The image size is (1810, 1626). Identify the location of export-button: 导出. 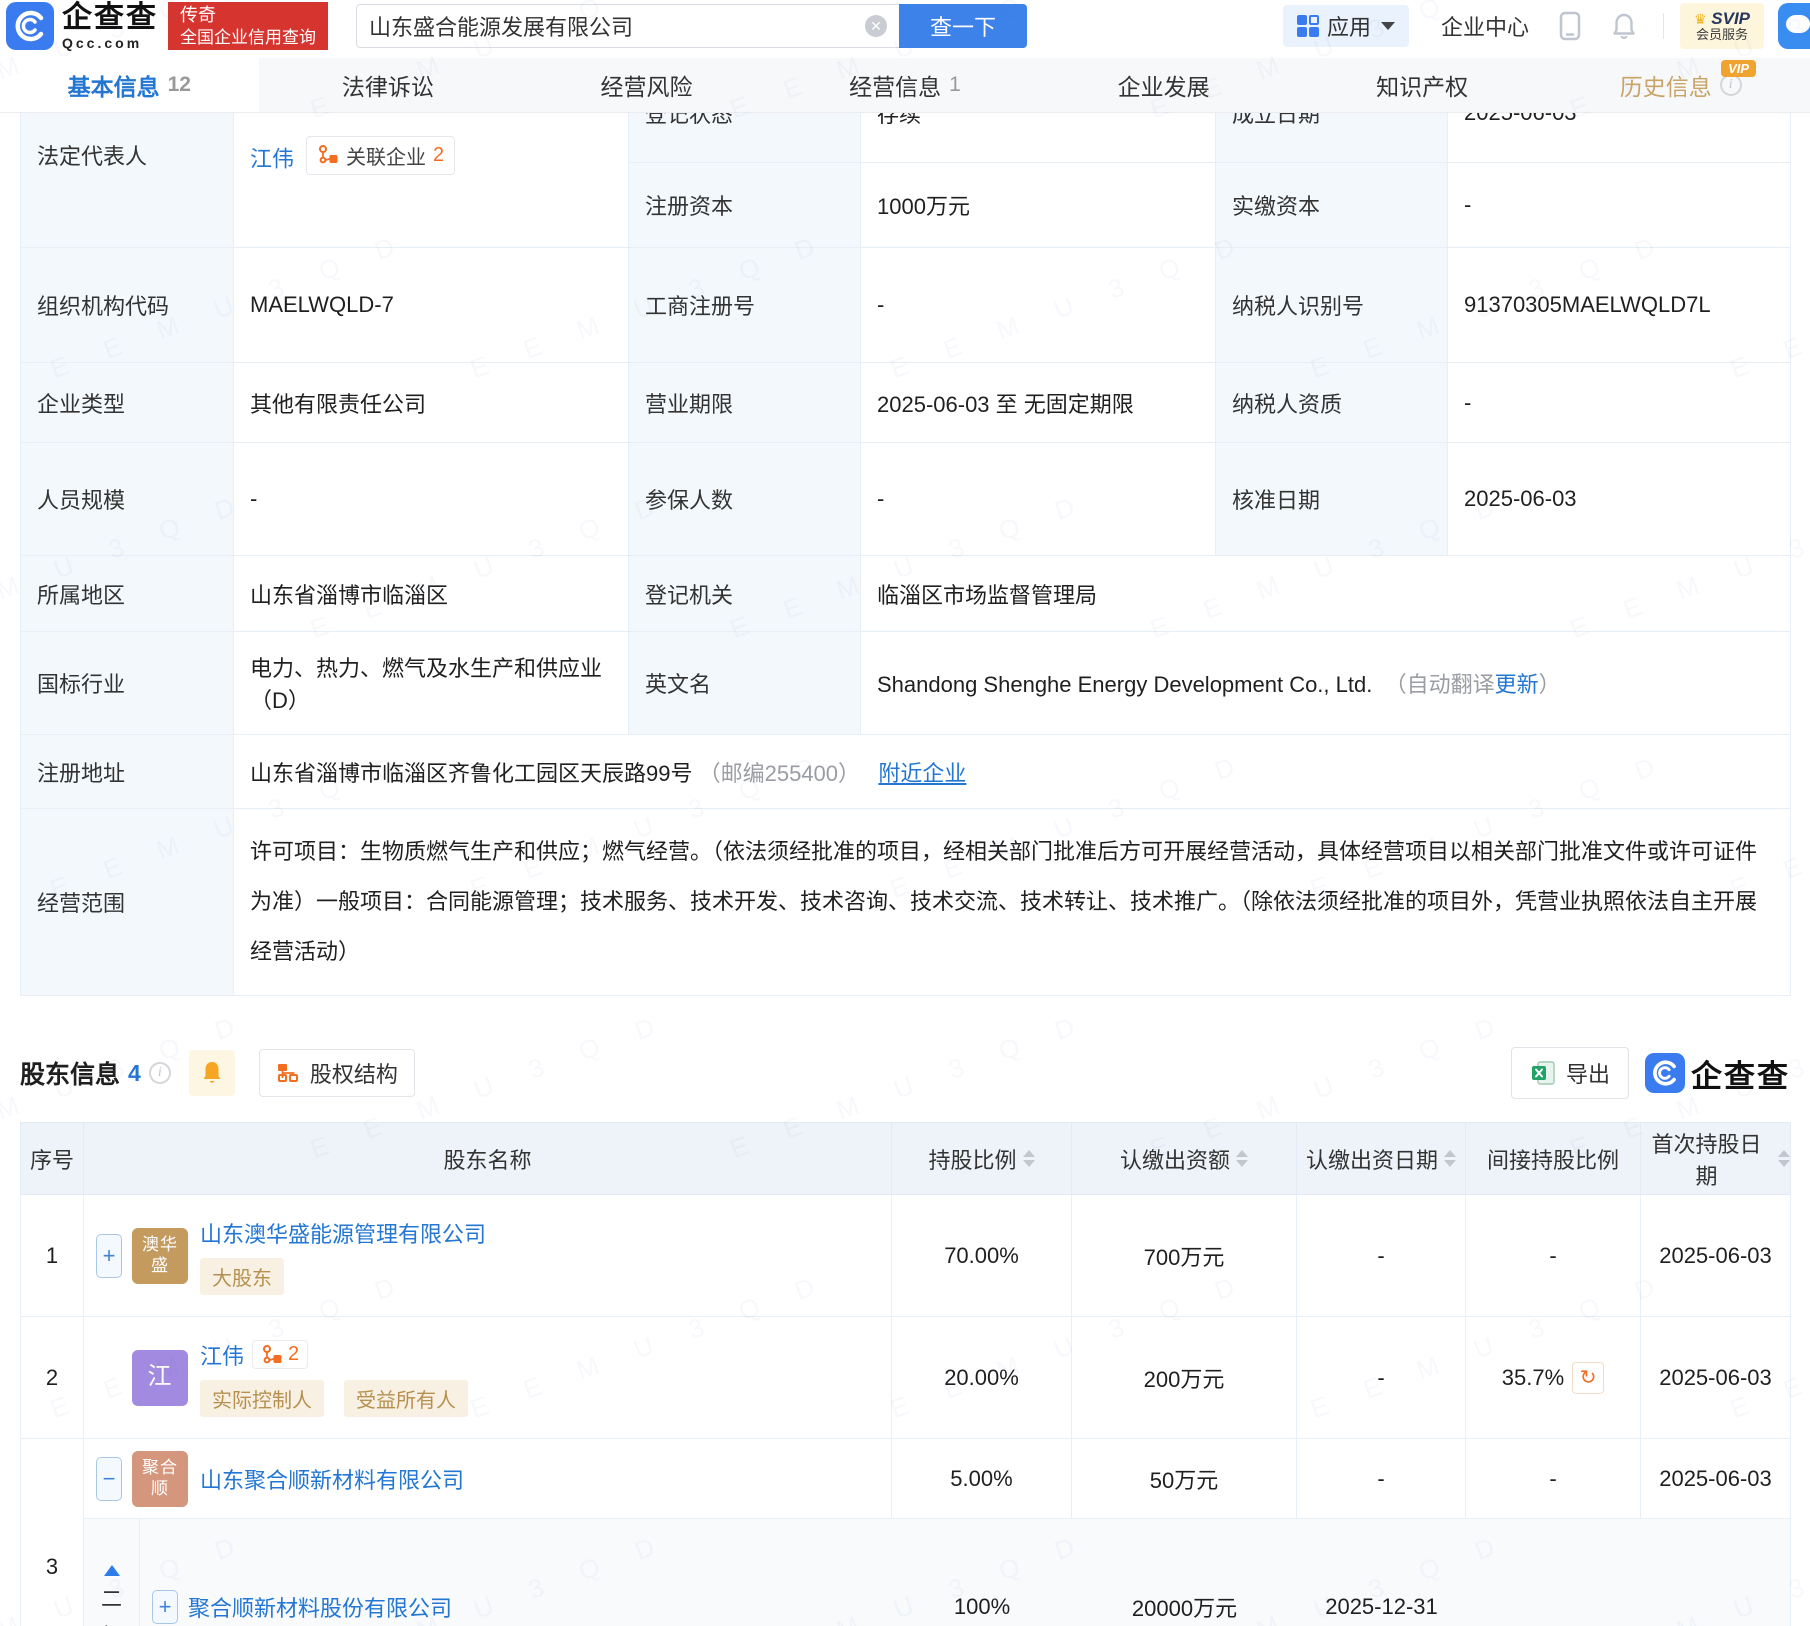
(1569, 1073).